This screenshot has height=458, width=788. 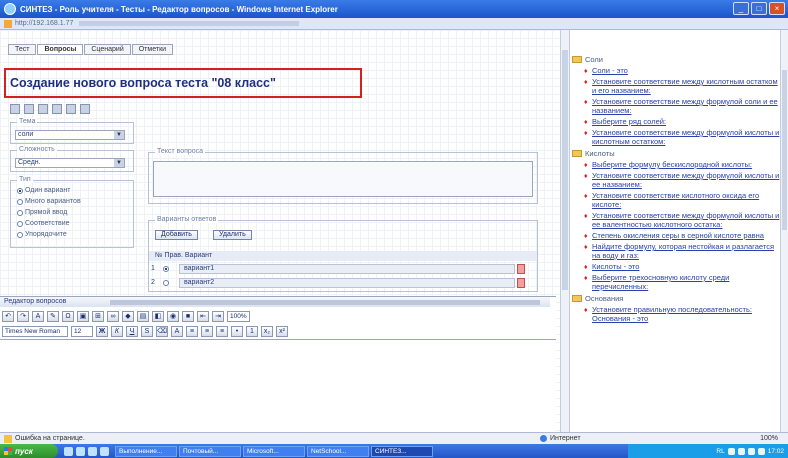 I want to click on tree-item: ♦ Выберите ряд солей:, so click(x=683, y=121).